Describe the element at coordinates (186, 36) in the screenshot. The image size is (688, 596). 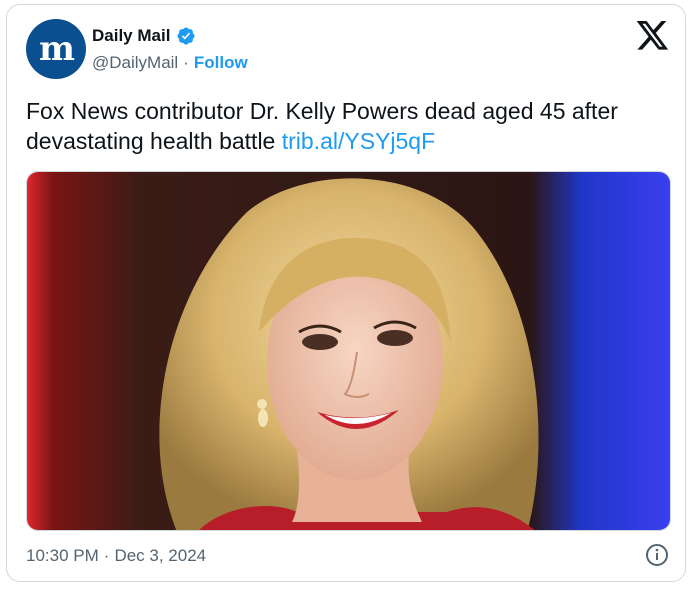
I see `verified-badge-icon` at that location.